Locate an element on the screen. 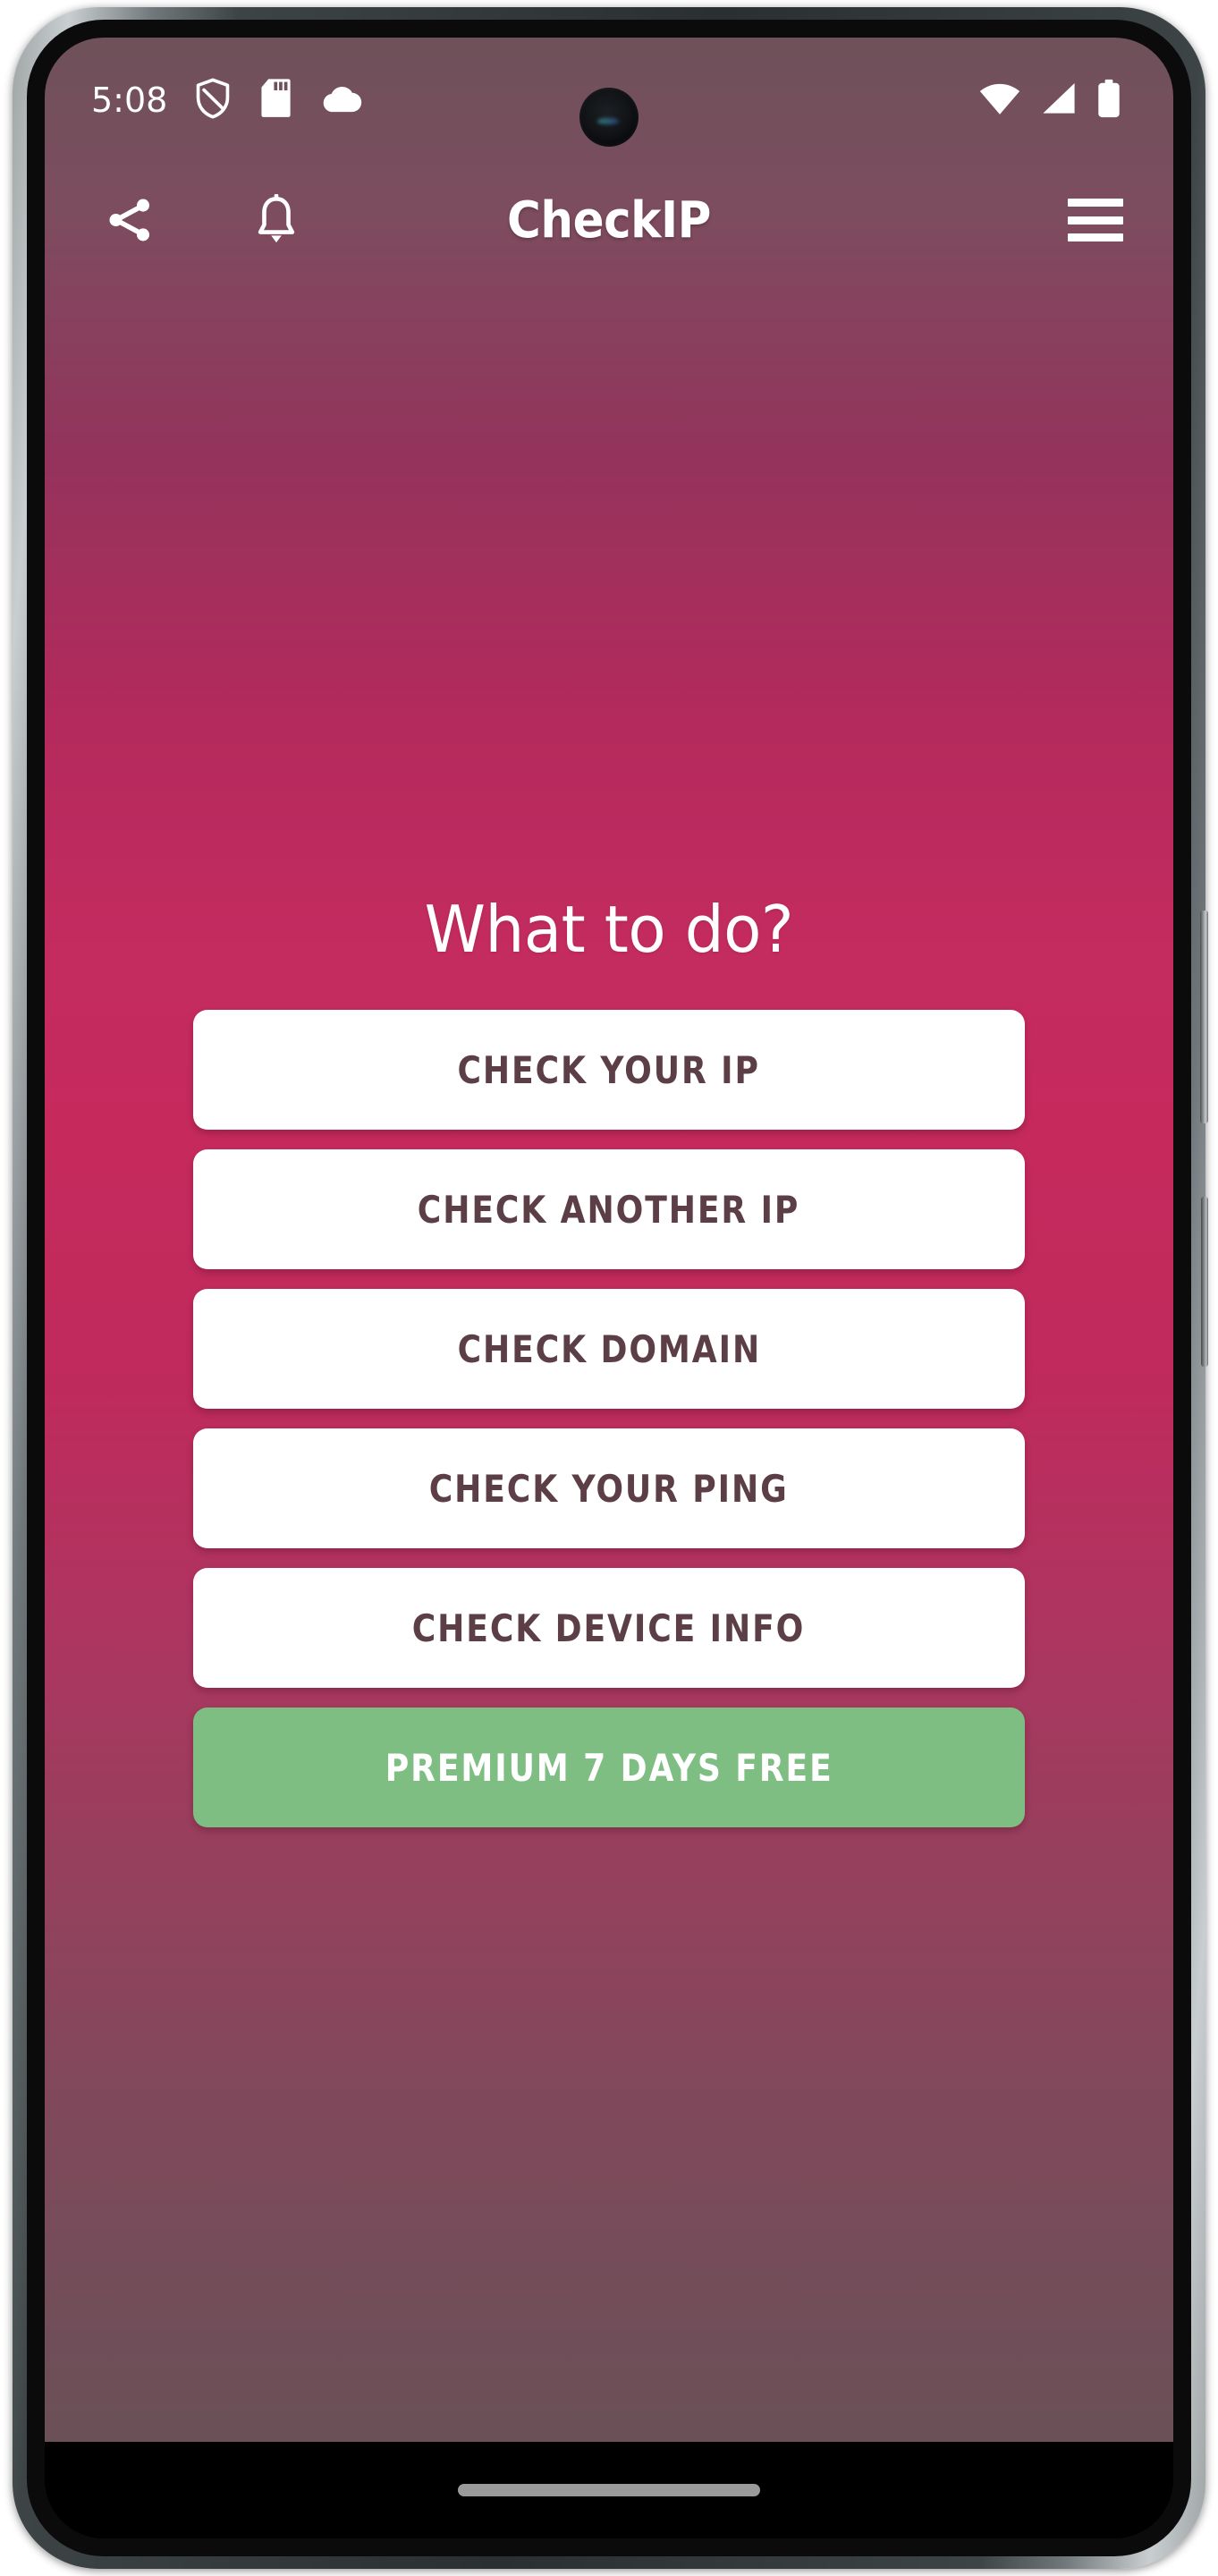 The width and height of the screenshot is (1218, 2576). wifi-icon is located at coordinates (999, 100).